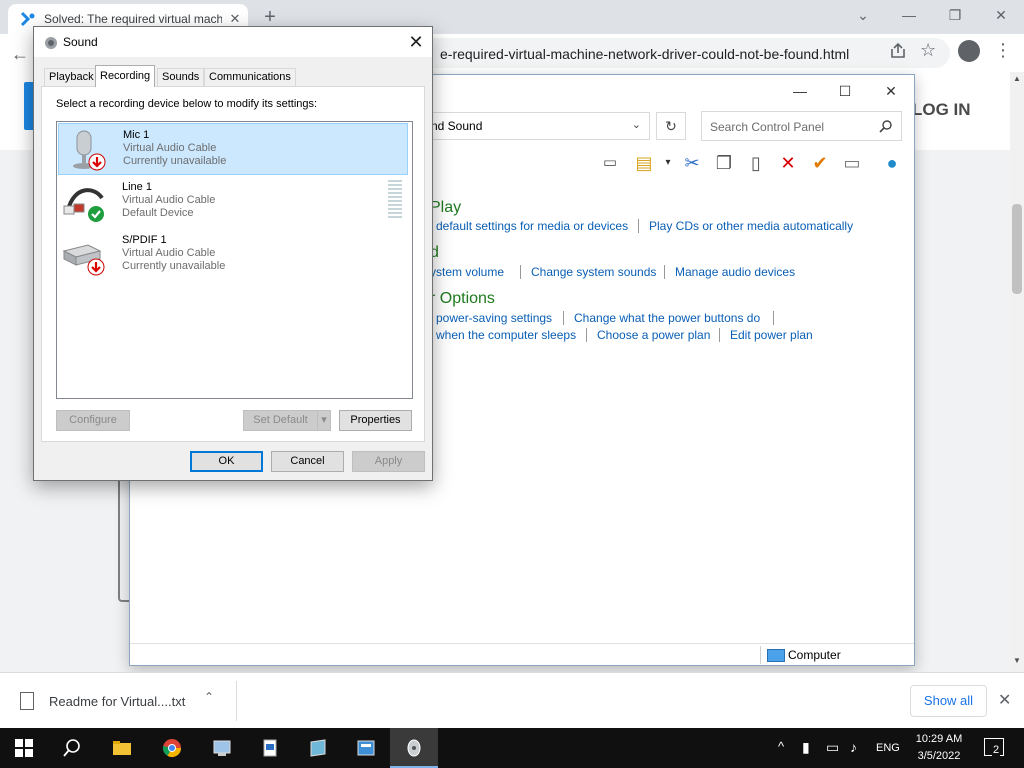 The height and width of the screenshot is (768, 1024). Describe the element at coordinates (209, 697) in the screenshot. I see `chevron-up-icon: ⌃` at that location.